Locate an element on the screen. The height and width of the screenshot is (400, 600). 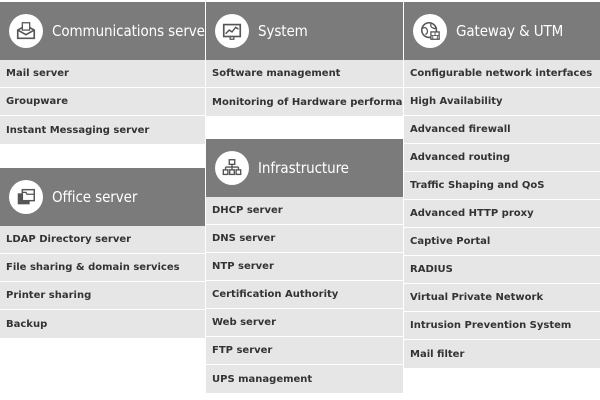
list-item: Advanced routing is located at coordinates (502, 158).